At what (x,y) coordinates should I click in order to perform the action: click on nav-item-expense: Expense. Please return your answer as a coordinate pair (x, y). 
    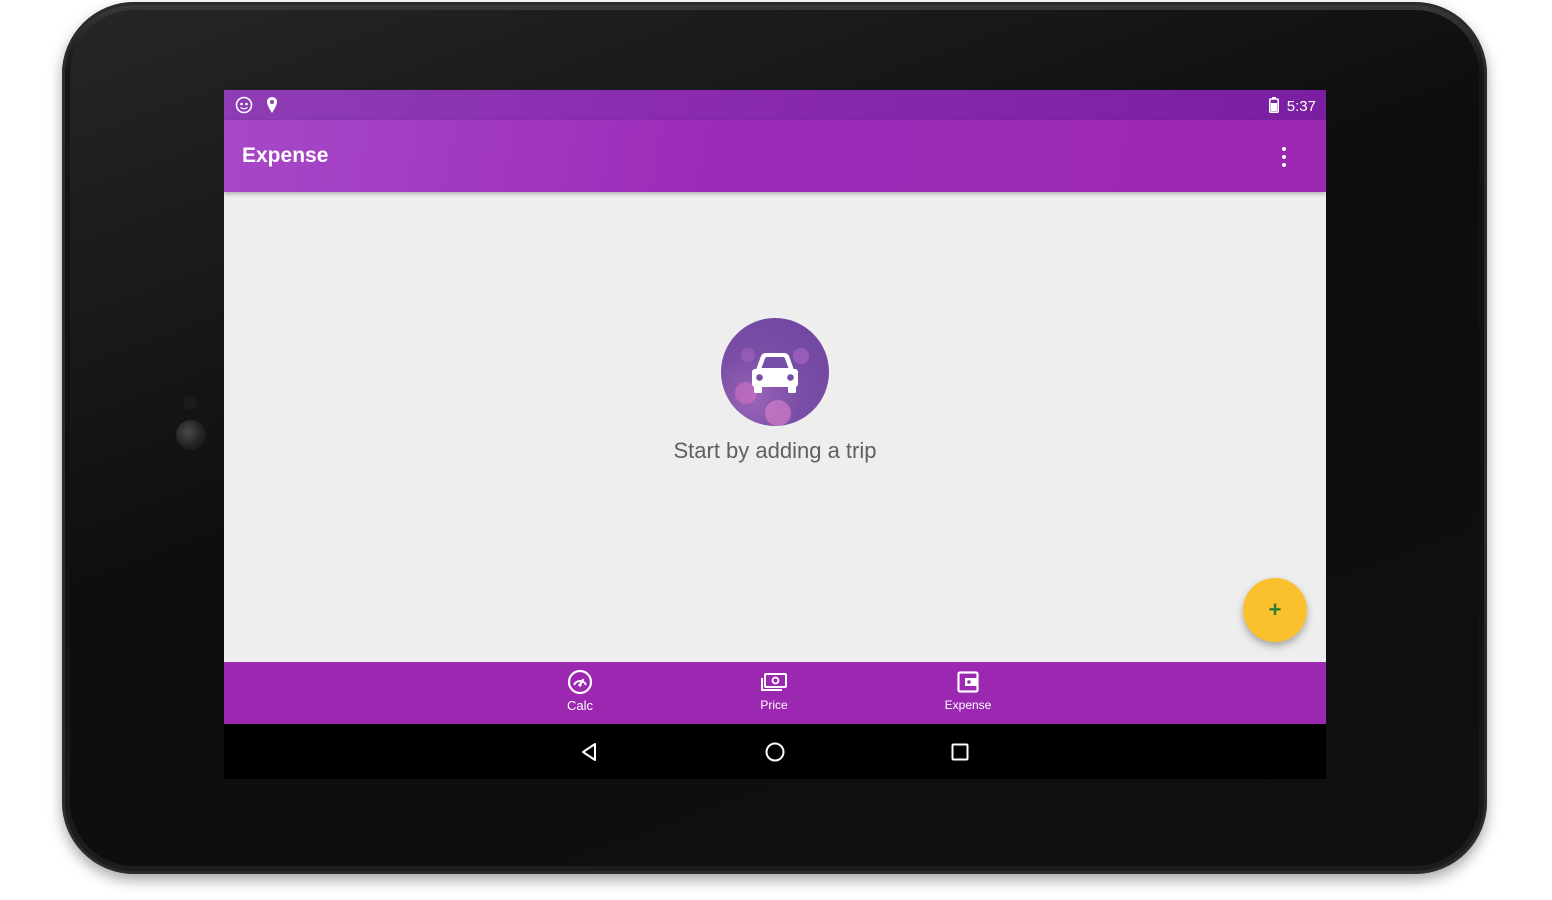
    Looking at the image, I should click on (968, 690).